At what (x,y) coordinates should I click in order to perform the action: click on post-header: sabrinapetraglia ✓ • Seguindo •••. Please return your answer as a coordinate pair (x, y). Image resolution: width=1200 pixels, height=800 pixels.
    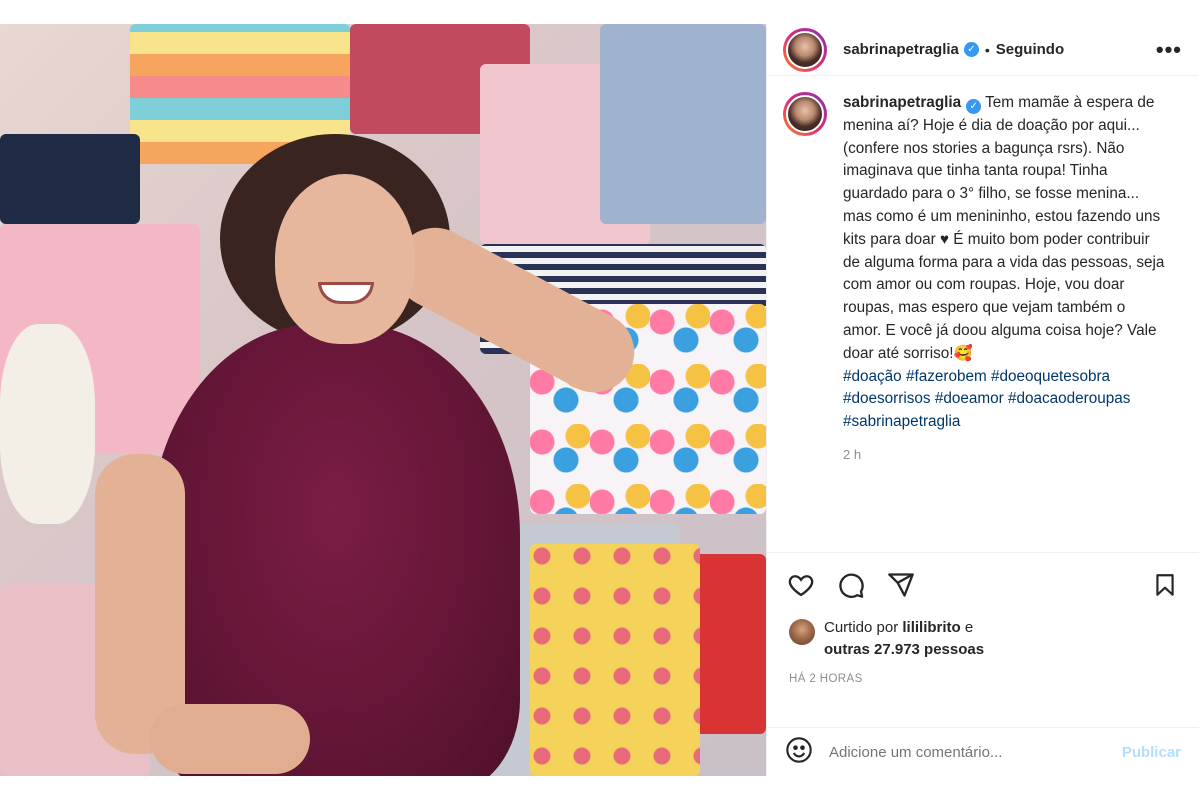
    Looking at the image, I should click on (982, 50).